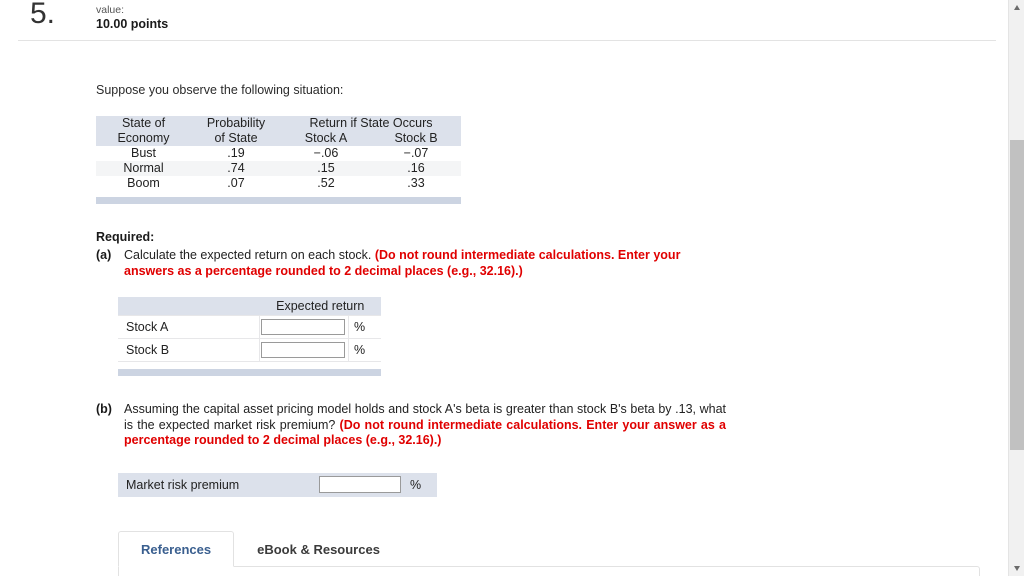 This screenshot has width=1024, height=576. I want to click on header-state-line1: State of, so click(143, 123).